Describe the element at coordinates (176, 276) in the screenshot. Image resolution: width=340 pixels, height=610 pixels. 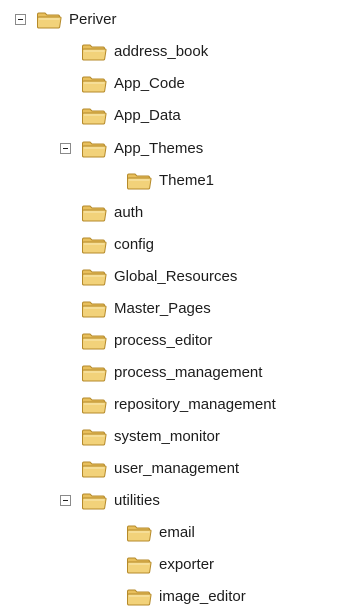
I see `tree-node-label: Global_Resources` at that location.